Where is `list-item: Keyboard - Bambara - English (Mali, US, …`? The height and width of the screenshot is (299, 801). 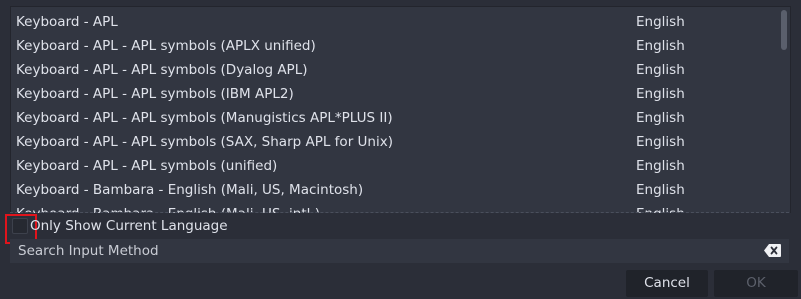 list-item: Keyboard - Bambara - English (Mali, US, … is located at coordinates (393, 190).